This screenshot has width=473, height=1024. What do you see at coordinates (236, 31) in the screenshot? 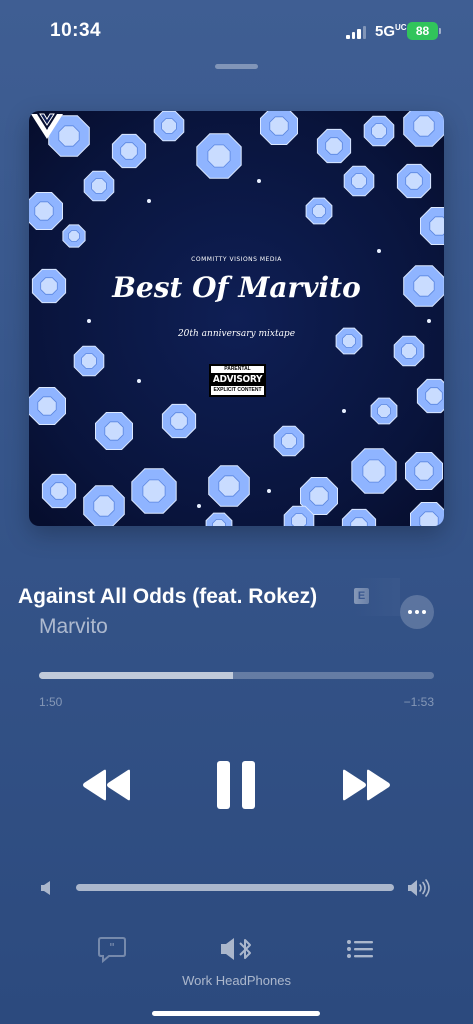
I see `status-bar: 10:34 5GUC 88` at bounding box center [236, 31].